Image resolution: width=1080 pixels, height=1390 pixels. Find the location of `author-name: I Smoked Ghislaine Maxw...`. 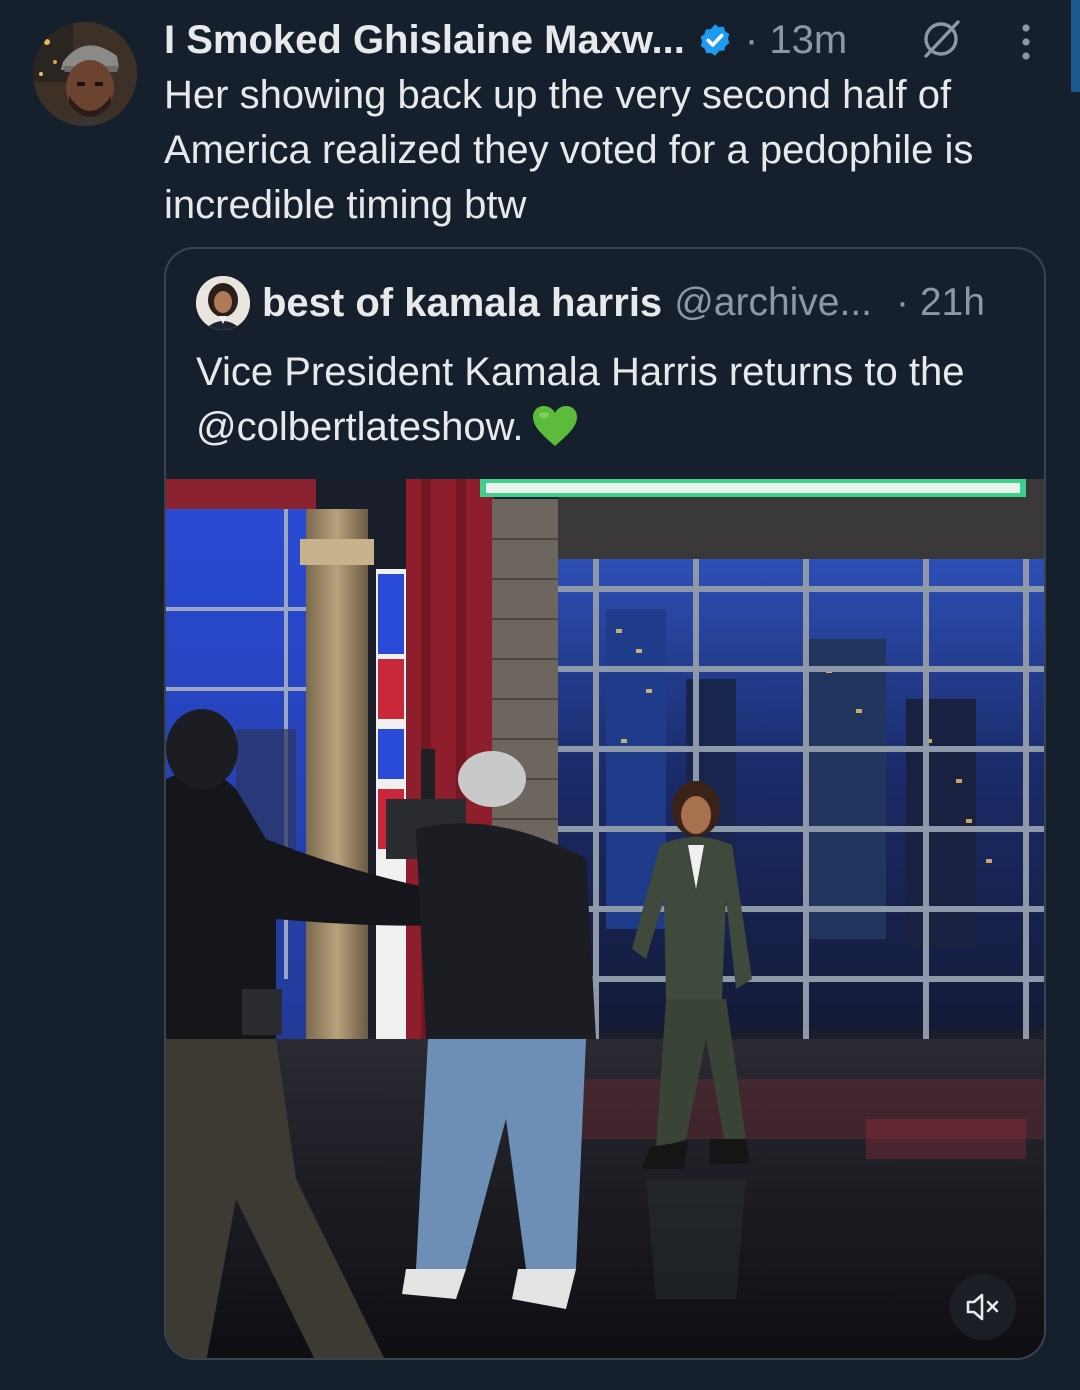

author-name: I Smoked Ghislaine Maxw... is located at coordinates (424, 40).